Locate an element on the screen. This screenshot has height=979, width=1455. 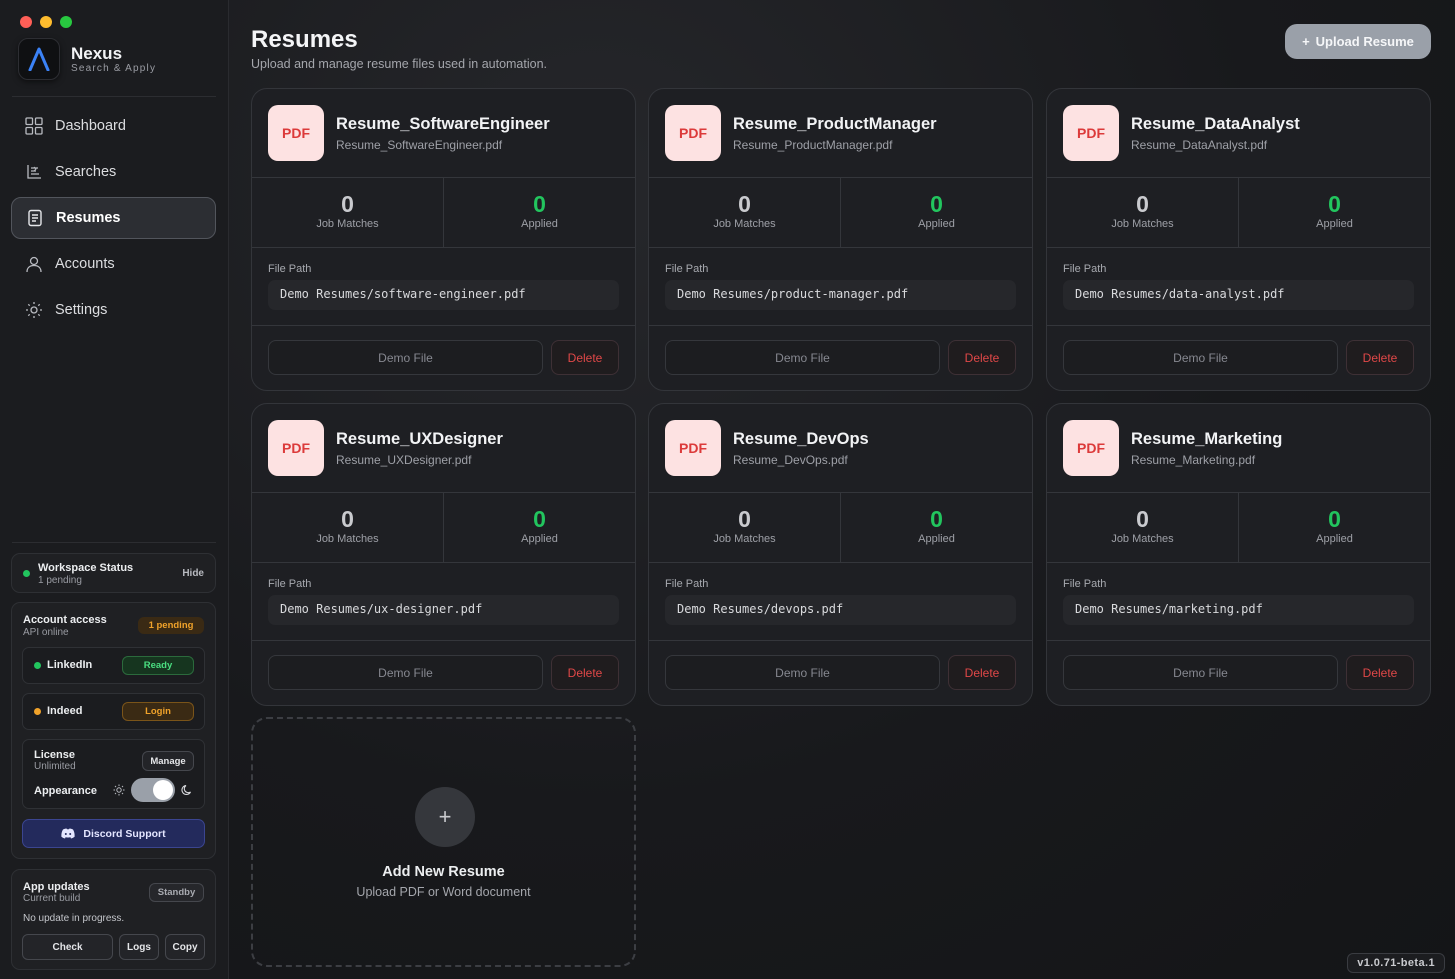
version-badge: v1.0.71-beta.1 is located at coordinates (1396, 963).